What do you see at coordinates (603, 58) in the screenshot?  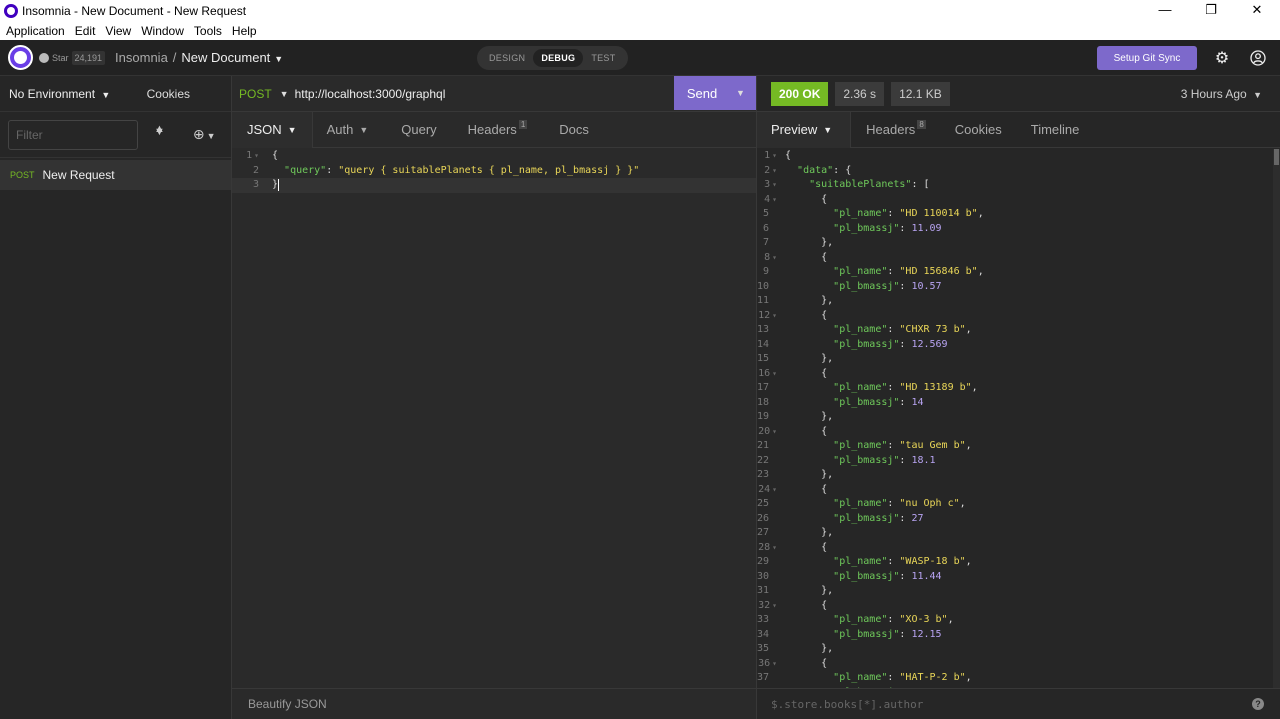 I see `mode-test: TEST` at bounding box center [603, 58].